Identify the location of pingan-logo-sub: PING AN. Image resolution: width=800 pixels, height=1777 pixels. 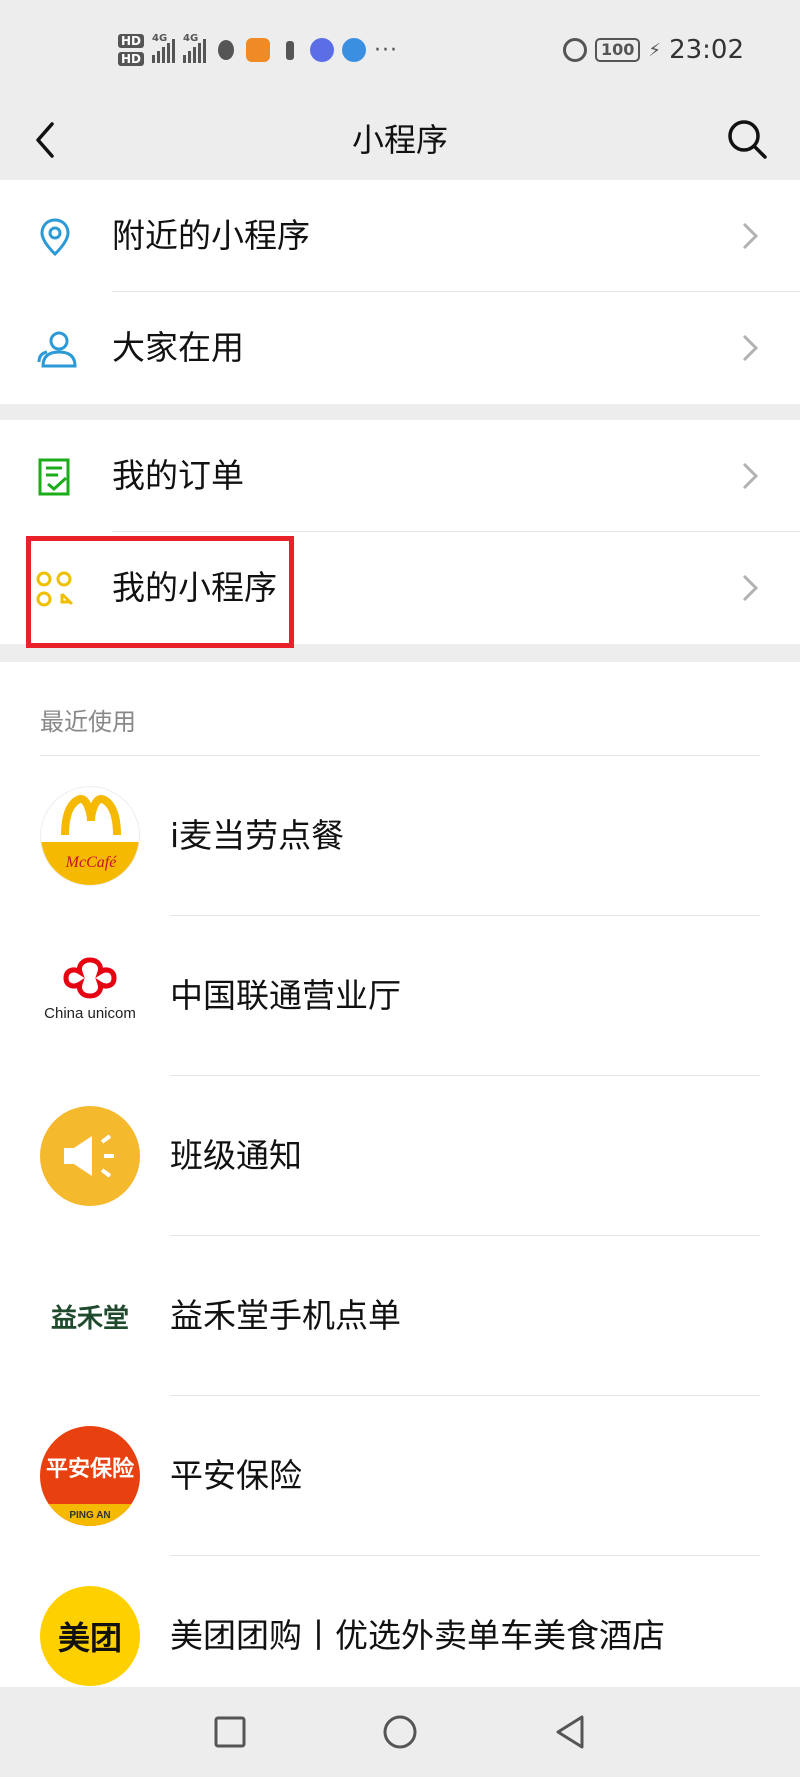
(89, 1515).